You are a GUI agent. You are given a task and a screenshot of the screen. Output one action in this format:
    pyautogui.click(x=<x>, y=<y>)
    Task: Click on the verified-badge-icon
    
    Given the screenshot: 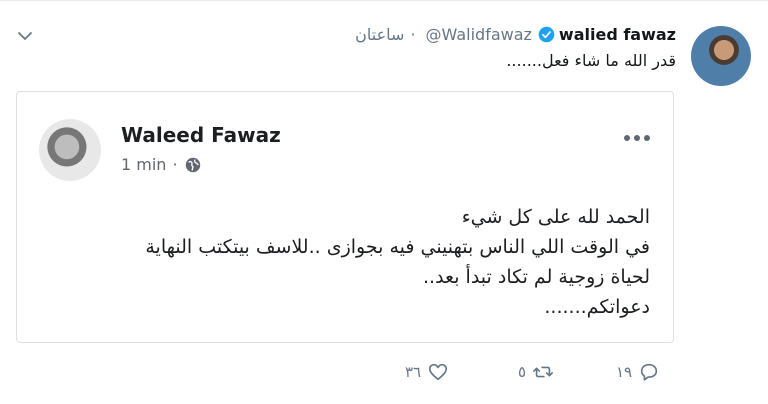 What is the action you would take?
    pyautogui.click(x=546, y=34)
    